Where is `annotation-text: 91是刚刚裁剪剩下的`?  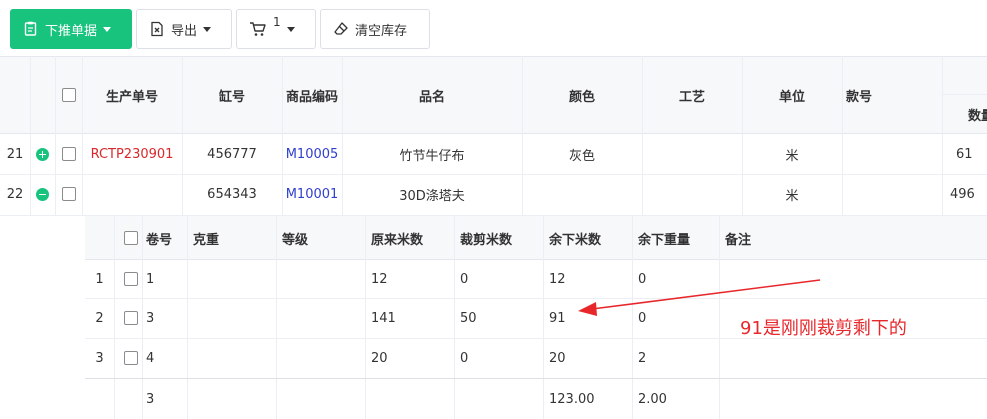 annotation-text: 91是刚刚裁剪剩下的 is located at coordinates (823, 328).